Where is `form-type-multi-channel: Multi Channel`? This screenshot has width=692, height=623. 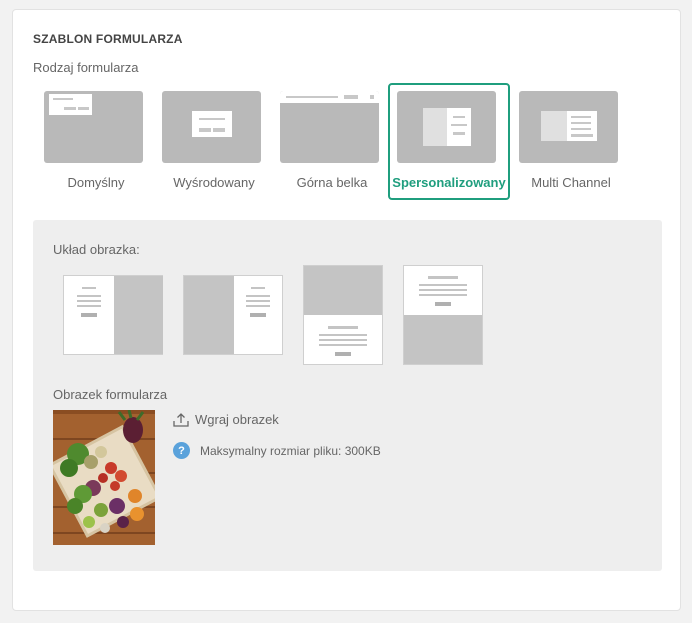
form-type-multi-channel: Multi Channel is located at coordinates (571, 141).